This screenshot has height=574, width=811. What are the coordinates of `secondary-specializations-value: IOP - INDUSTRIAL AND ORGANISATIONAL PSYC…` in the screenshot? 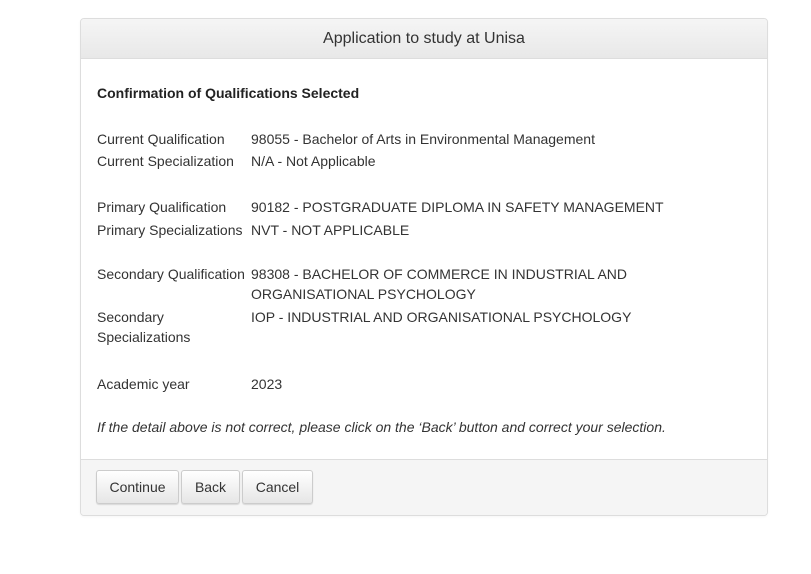 It's located at (441, 317).